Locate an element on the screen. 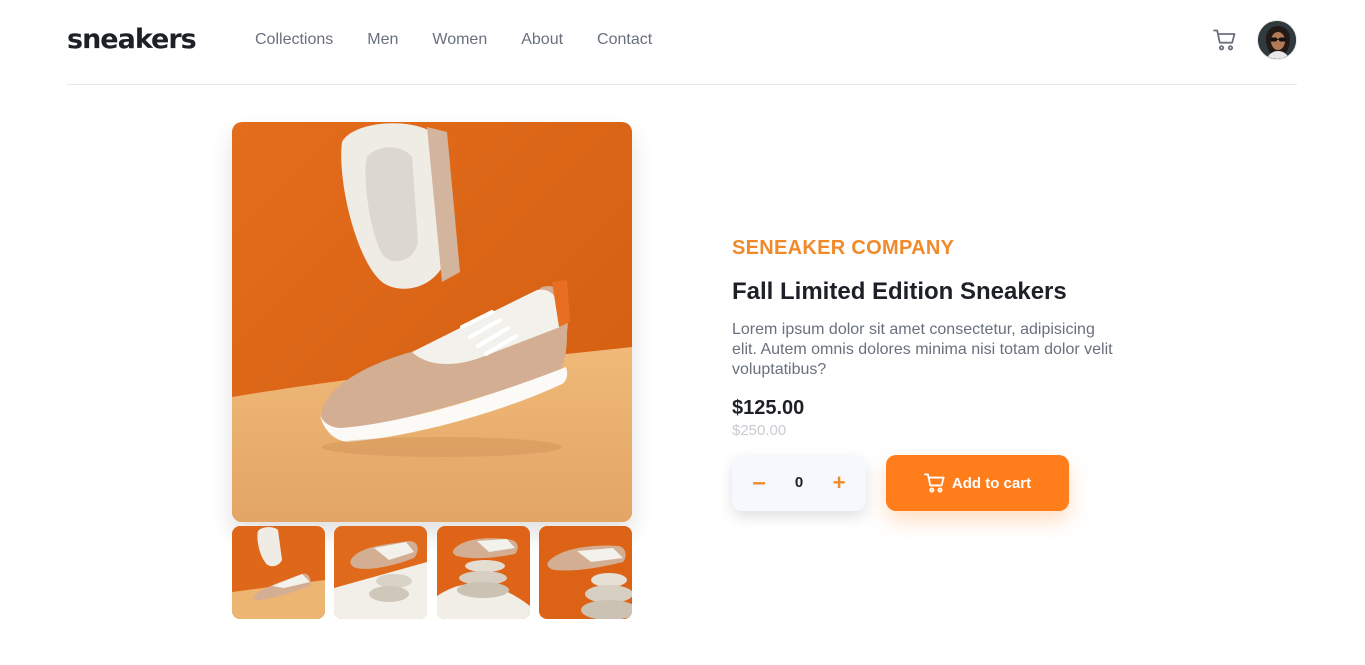 Image resolution: width=1365 pixels, height=665 pixels. nav-collections: Collections is located at coordinates (294, 40).